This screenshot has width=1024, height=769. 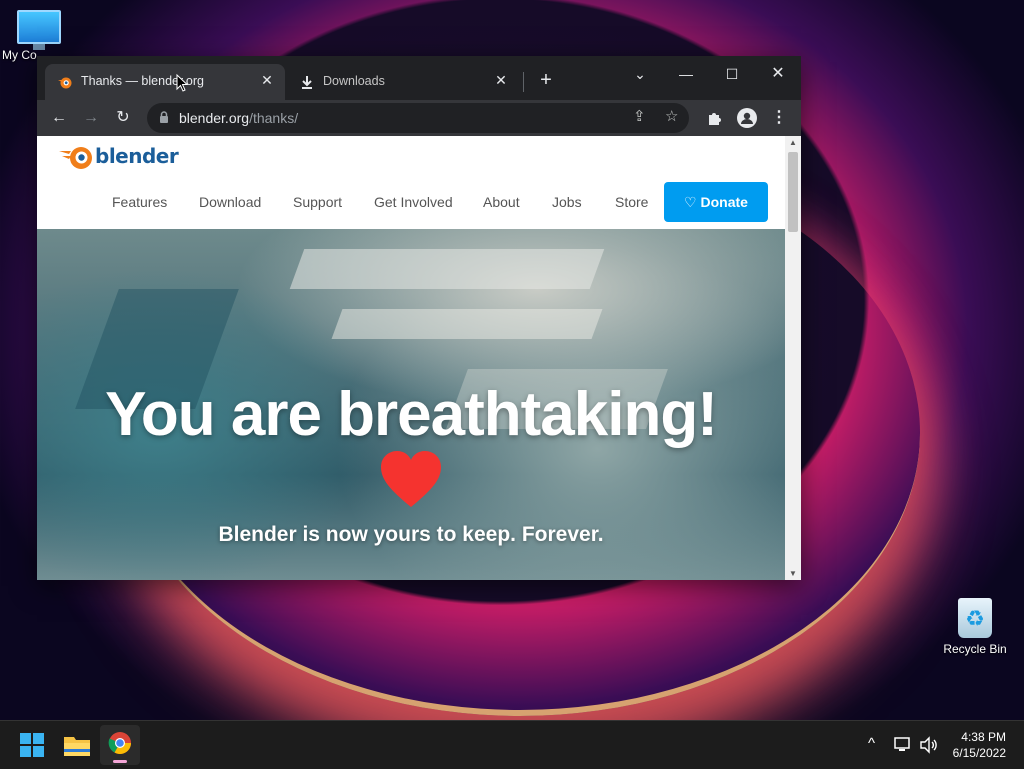 What do you see at coordinates (317, 202) in the screenshot?
I see `nav-support: Support` at bounding box center [317, 202].